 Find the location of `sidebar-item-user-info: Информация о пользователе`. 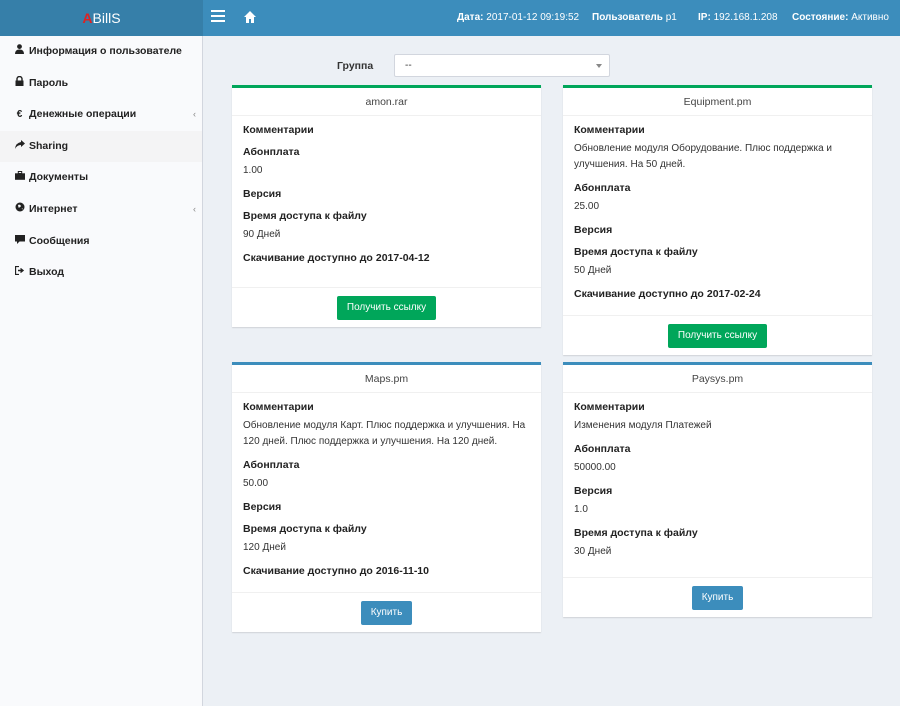

sidebar-item-user-info: Информация о пользователе is located at coordinates (101, 52).